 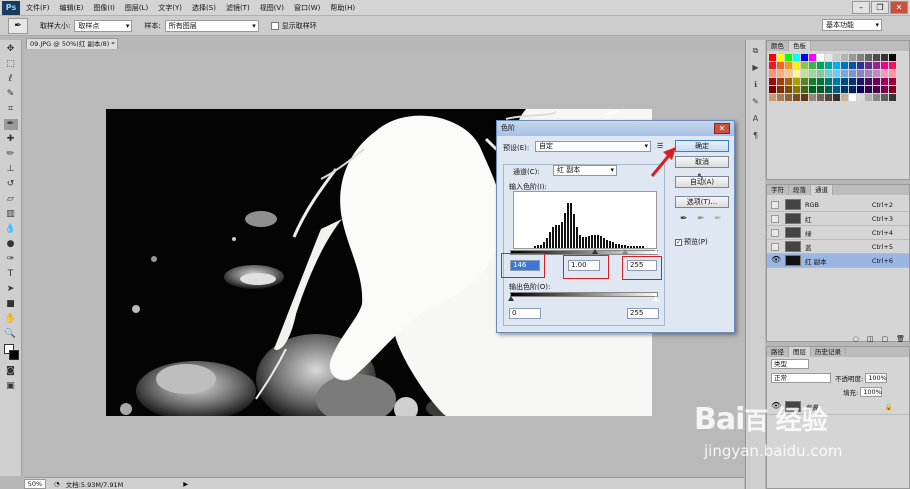 What do you see at coordinates (11, 184) in the screenshot?
I see `history-brush-tool-icon: ↺` at bounding box center [11, 184].